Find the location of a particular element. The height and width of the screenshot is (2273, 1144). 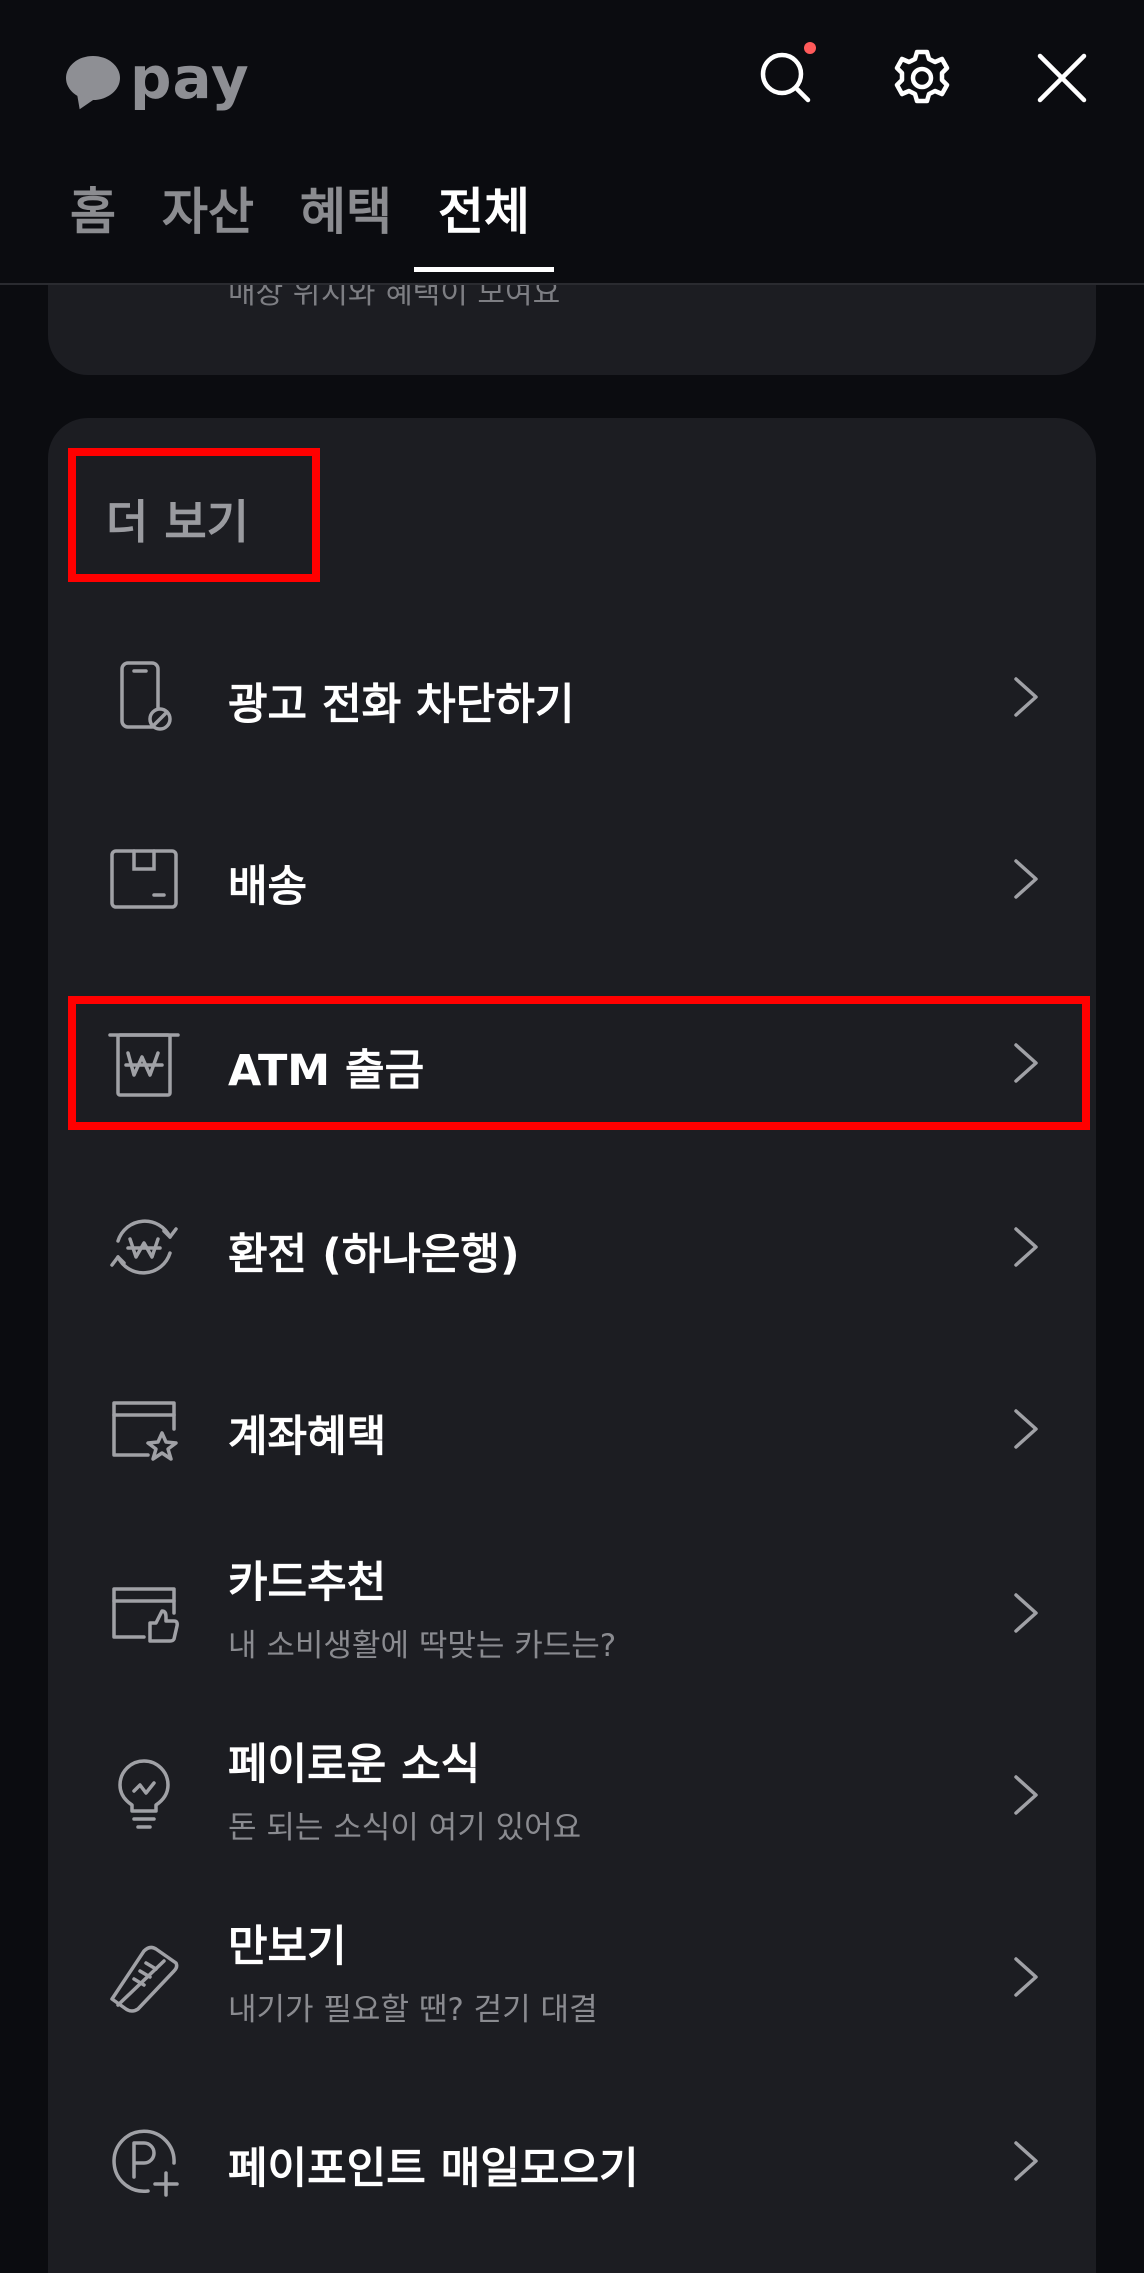

sneaker-icon is located at coordinates (144, 1977).